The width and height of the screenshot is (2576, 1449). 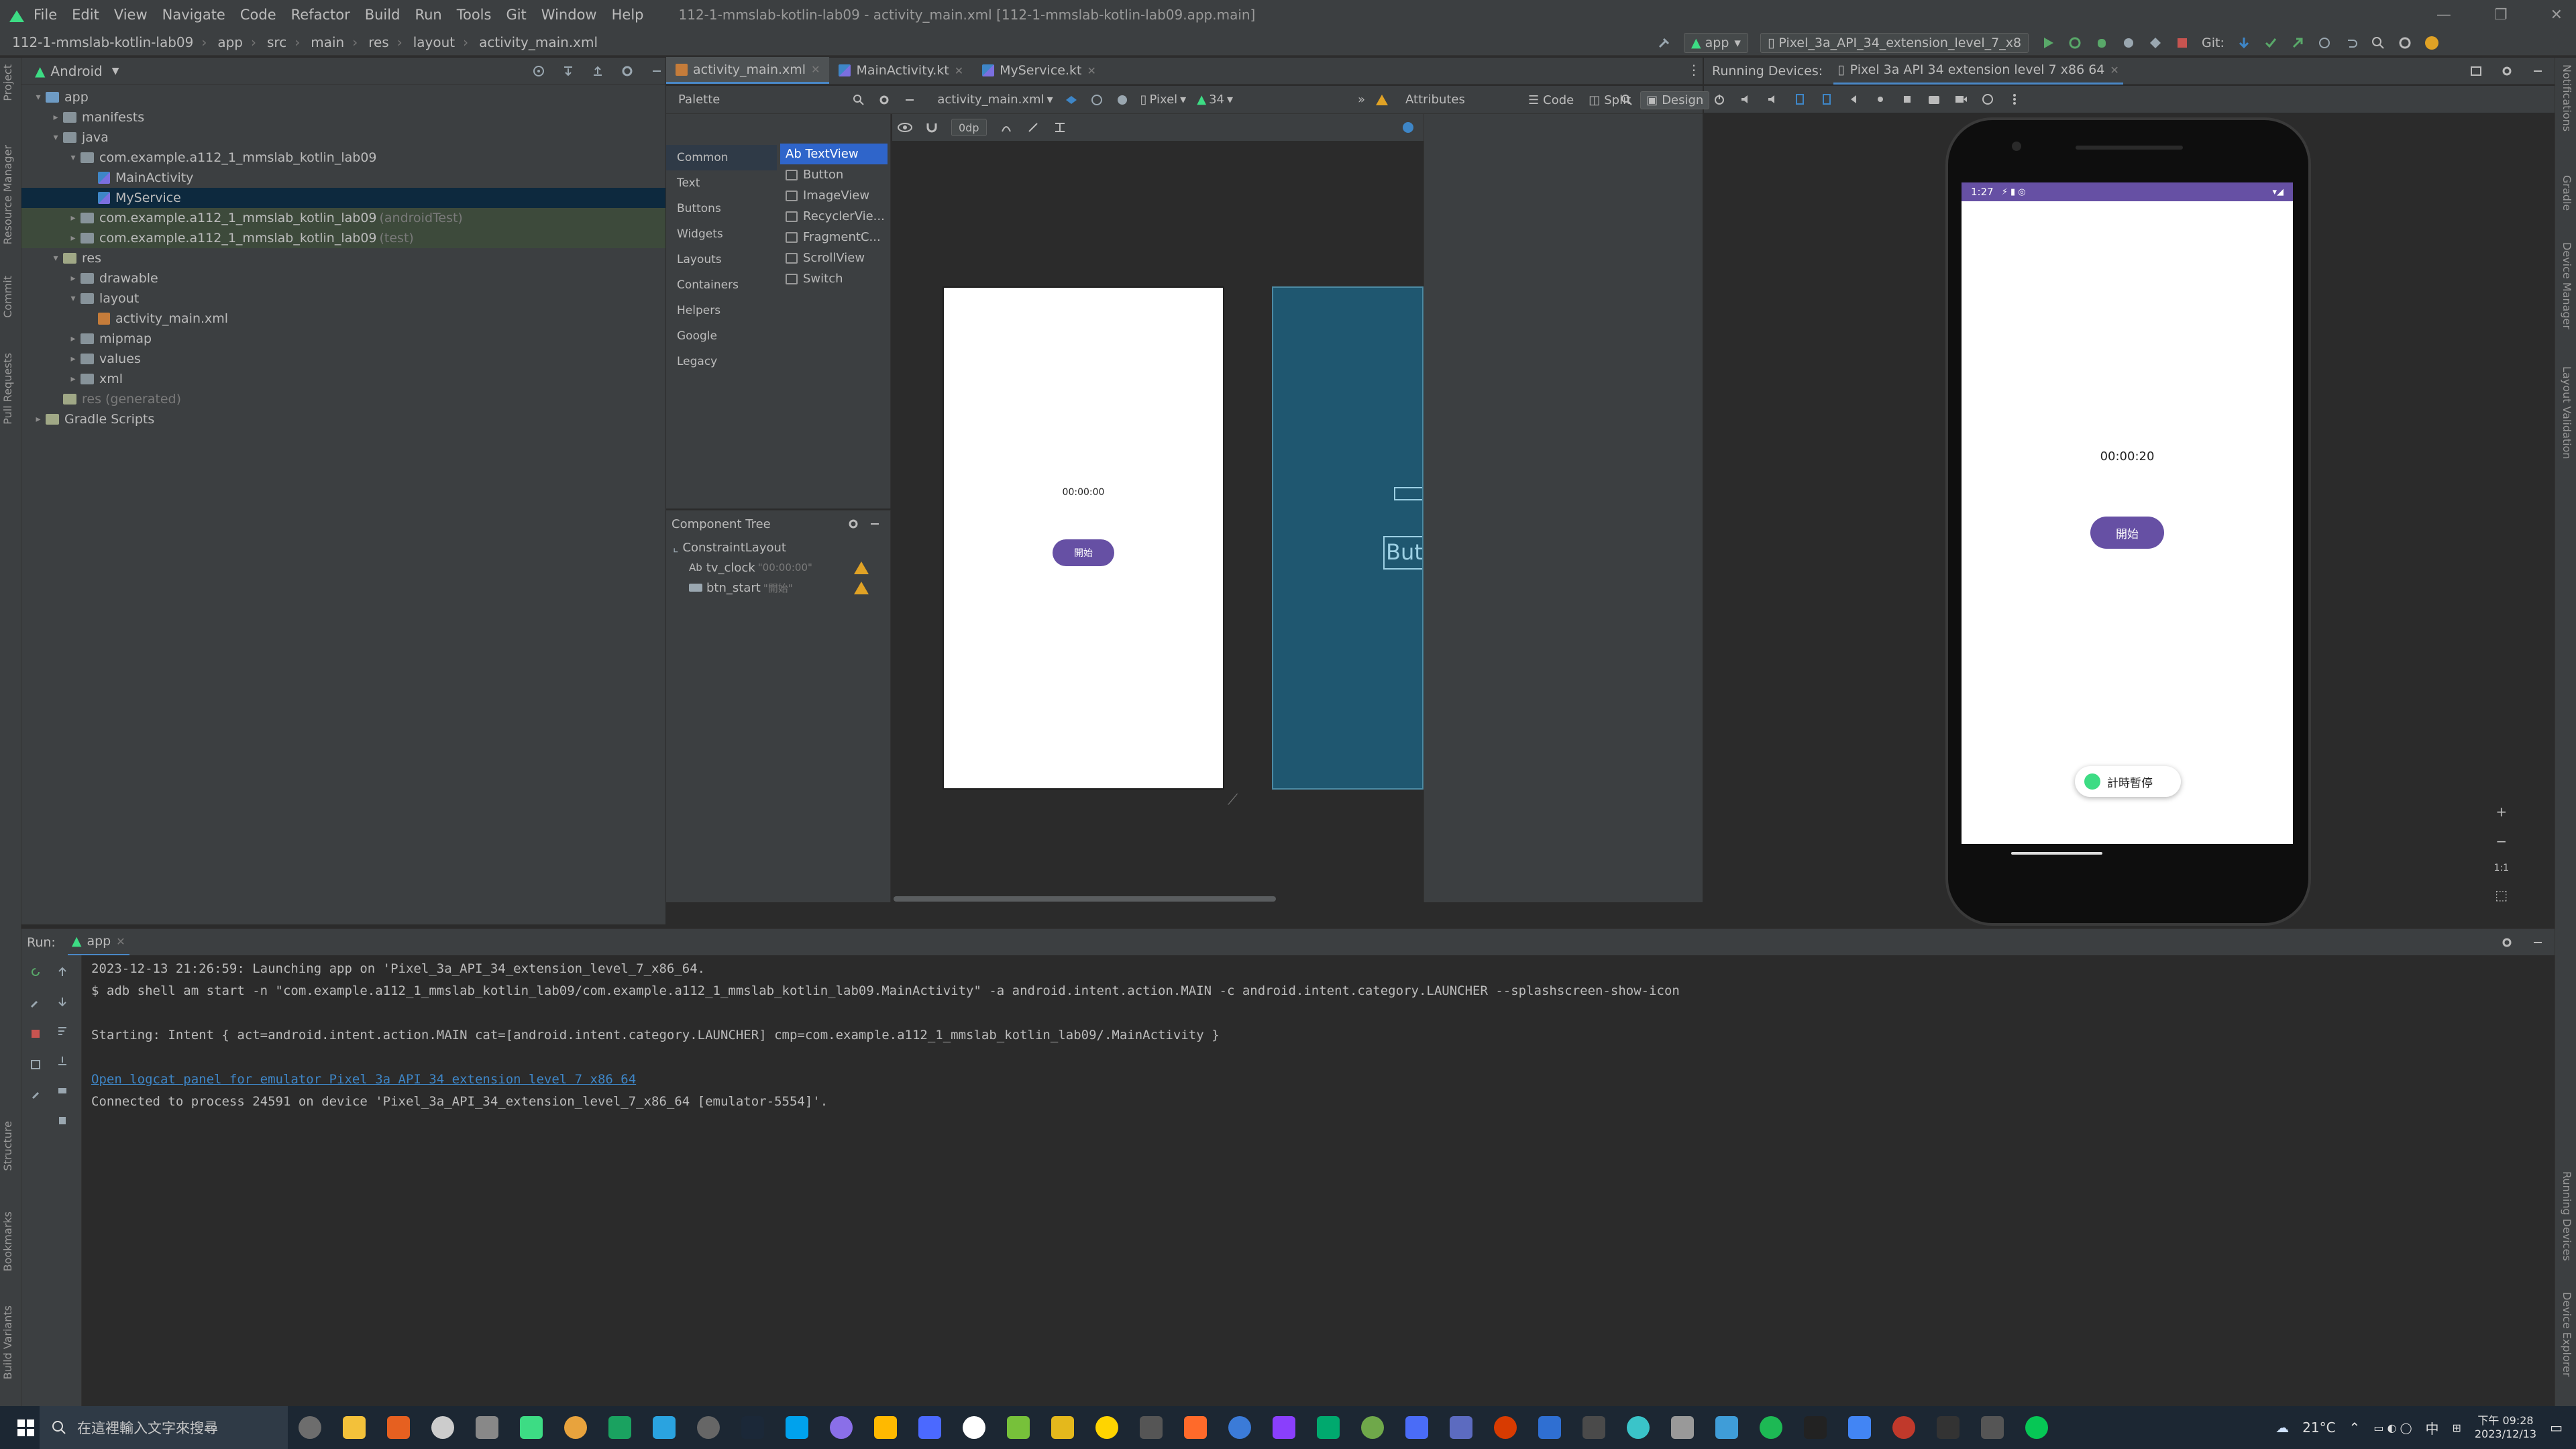 I want to click on breadcrumb-item: activity_main.xml, so click(x=538, y=42).